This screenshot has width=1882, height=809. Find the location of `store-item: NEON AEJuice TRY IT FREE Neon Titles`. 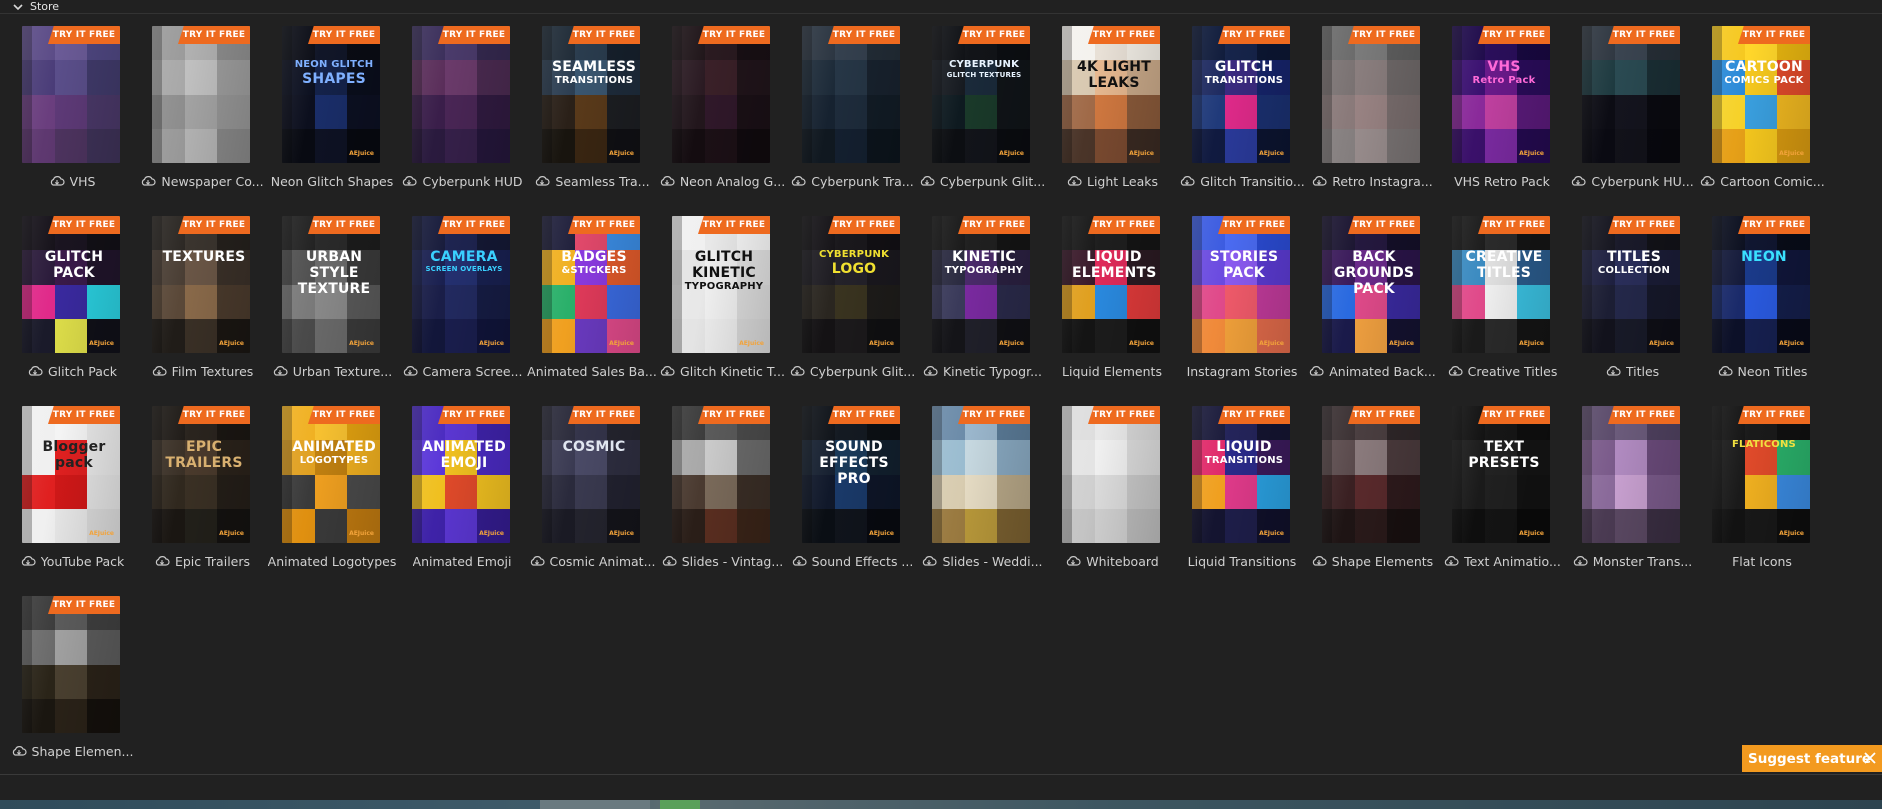

store-item: NEON AEJuice TRY IT FREE Neon Titles is located at coordinates (1757, 299).